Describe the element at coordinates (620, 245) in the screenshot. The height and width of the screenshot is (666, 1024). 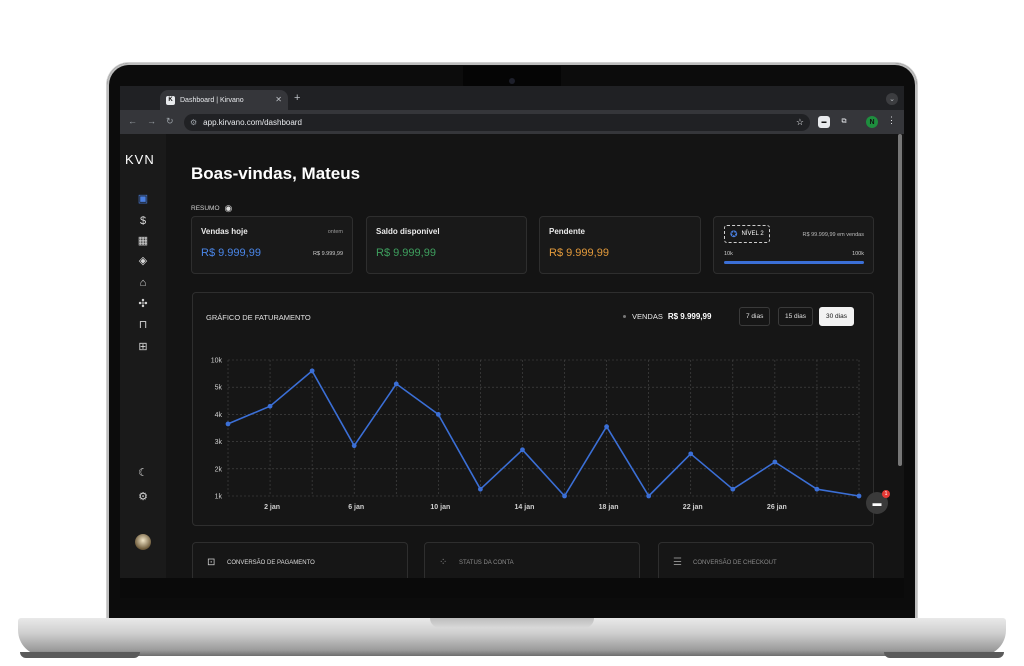
I see `card-pendente: Pendente R$ 9.999,99` at that location.